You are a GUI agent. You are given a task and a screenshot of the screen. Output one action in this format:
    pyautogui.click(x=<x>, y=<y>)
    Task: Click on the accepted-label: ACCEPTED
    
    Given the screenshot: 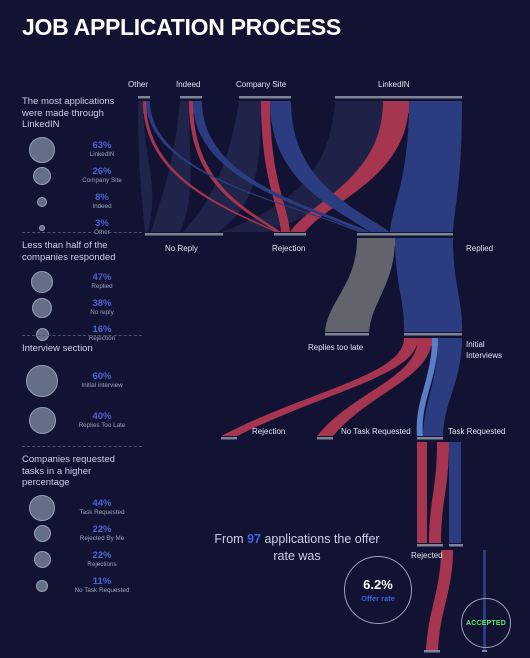 What is the action you would take?
    pyautogui.click(x=486, y=623)
    